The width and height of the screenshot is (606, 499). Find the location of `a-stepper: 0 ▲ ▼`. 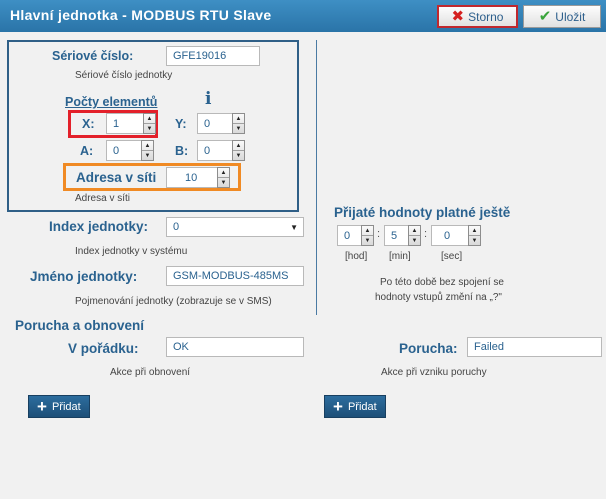

a-stepper: 0 ▲ ▼ is located at coordinates (130, 150).